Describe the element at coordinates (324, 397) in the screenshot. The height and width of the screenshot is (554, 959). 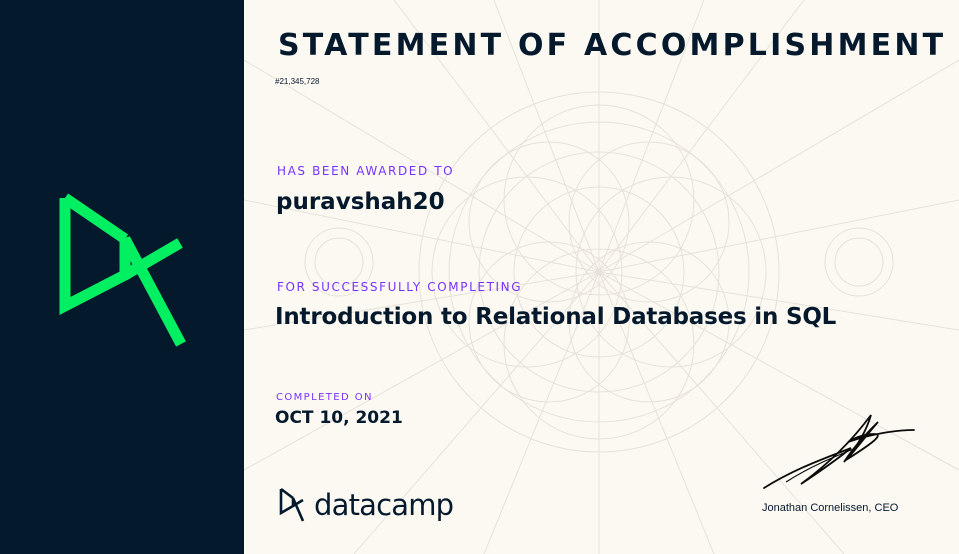
I see `completed-label: COMPLETED ON` at that location.